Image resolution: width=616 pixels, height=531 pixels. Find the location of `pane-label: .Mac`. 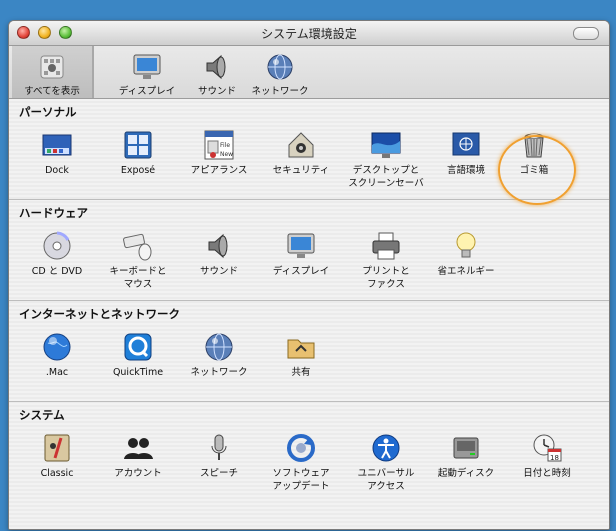

pane-label: .Mac is located at coordinates (57, 372).